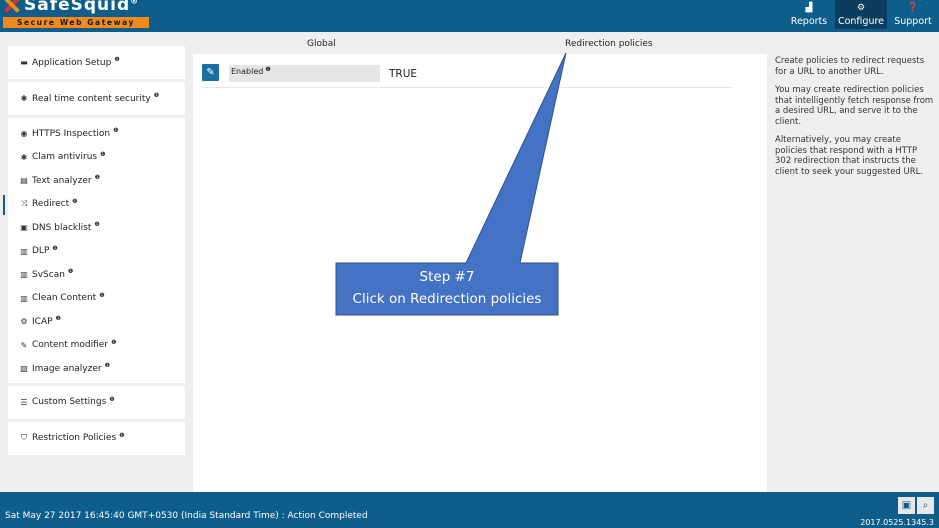 This screenshot has height=528, width=939. Describe the element at coordinates (403, 74) in the screenshot. I see `field-value-enabled: TRUE` at that location.